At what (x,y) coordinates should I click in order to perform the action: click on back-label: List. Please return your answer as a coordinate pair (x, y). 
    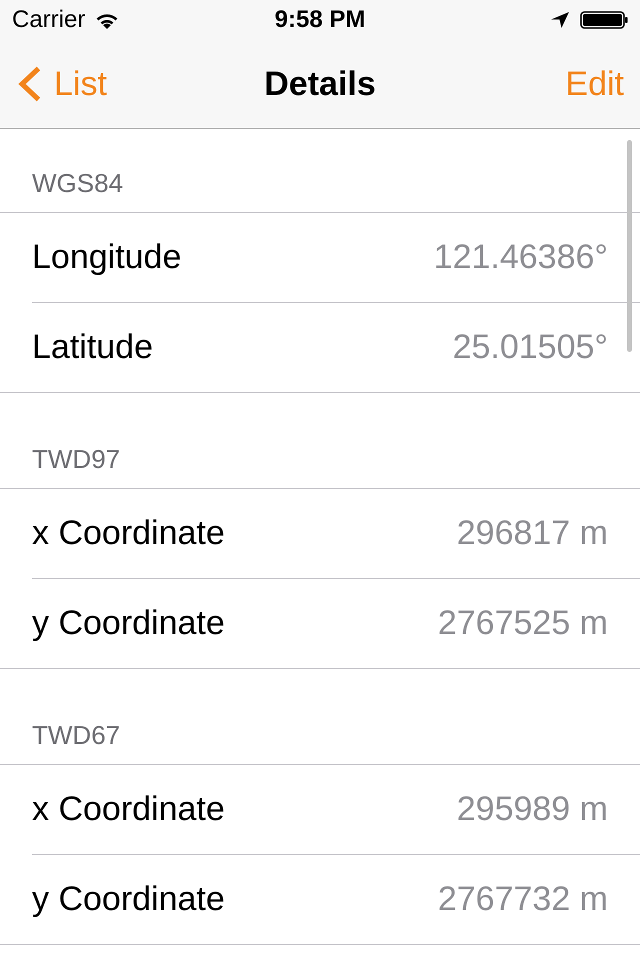
    Looking at the image, I should click on (80, 84).